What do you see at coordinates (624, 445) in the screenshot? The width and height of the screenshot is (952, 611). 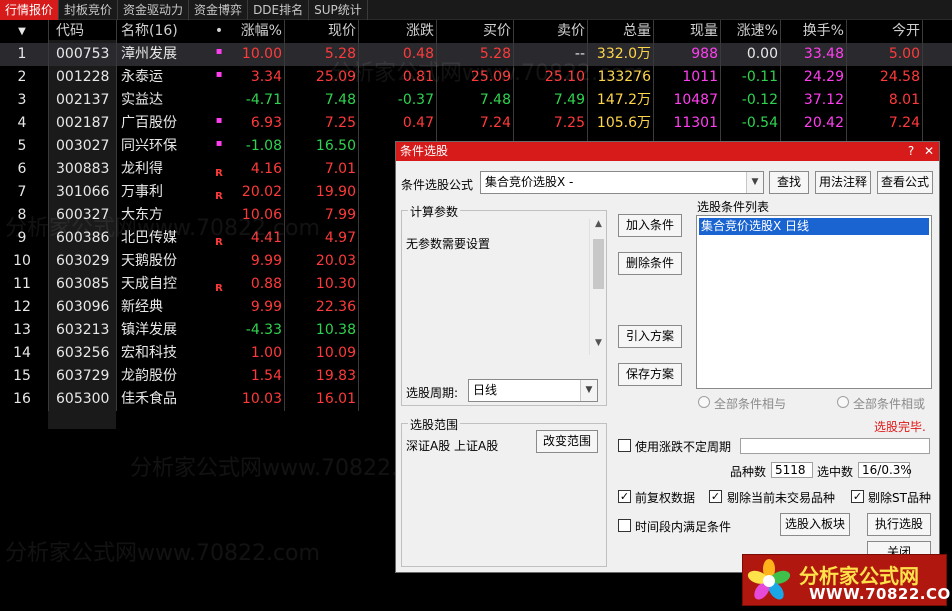 I see `use-range-checkbox` at bounding box center [624, 445].